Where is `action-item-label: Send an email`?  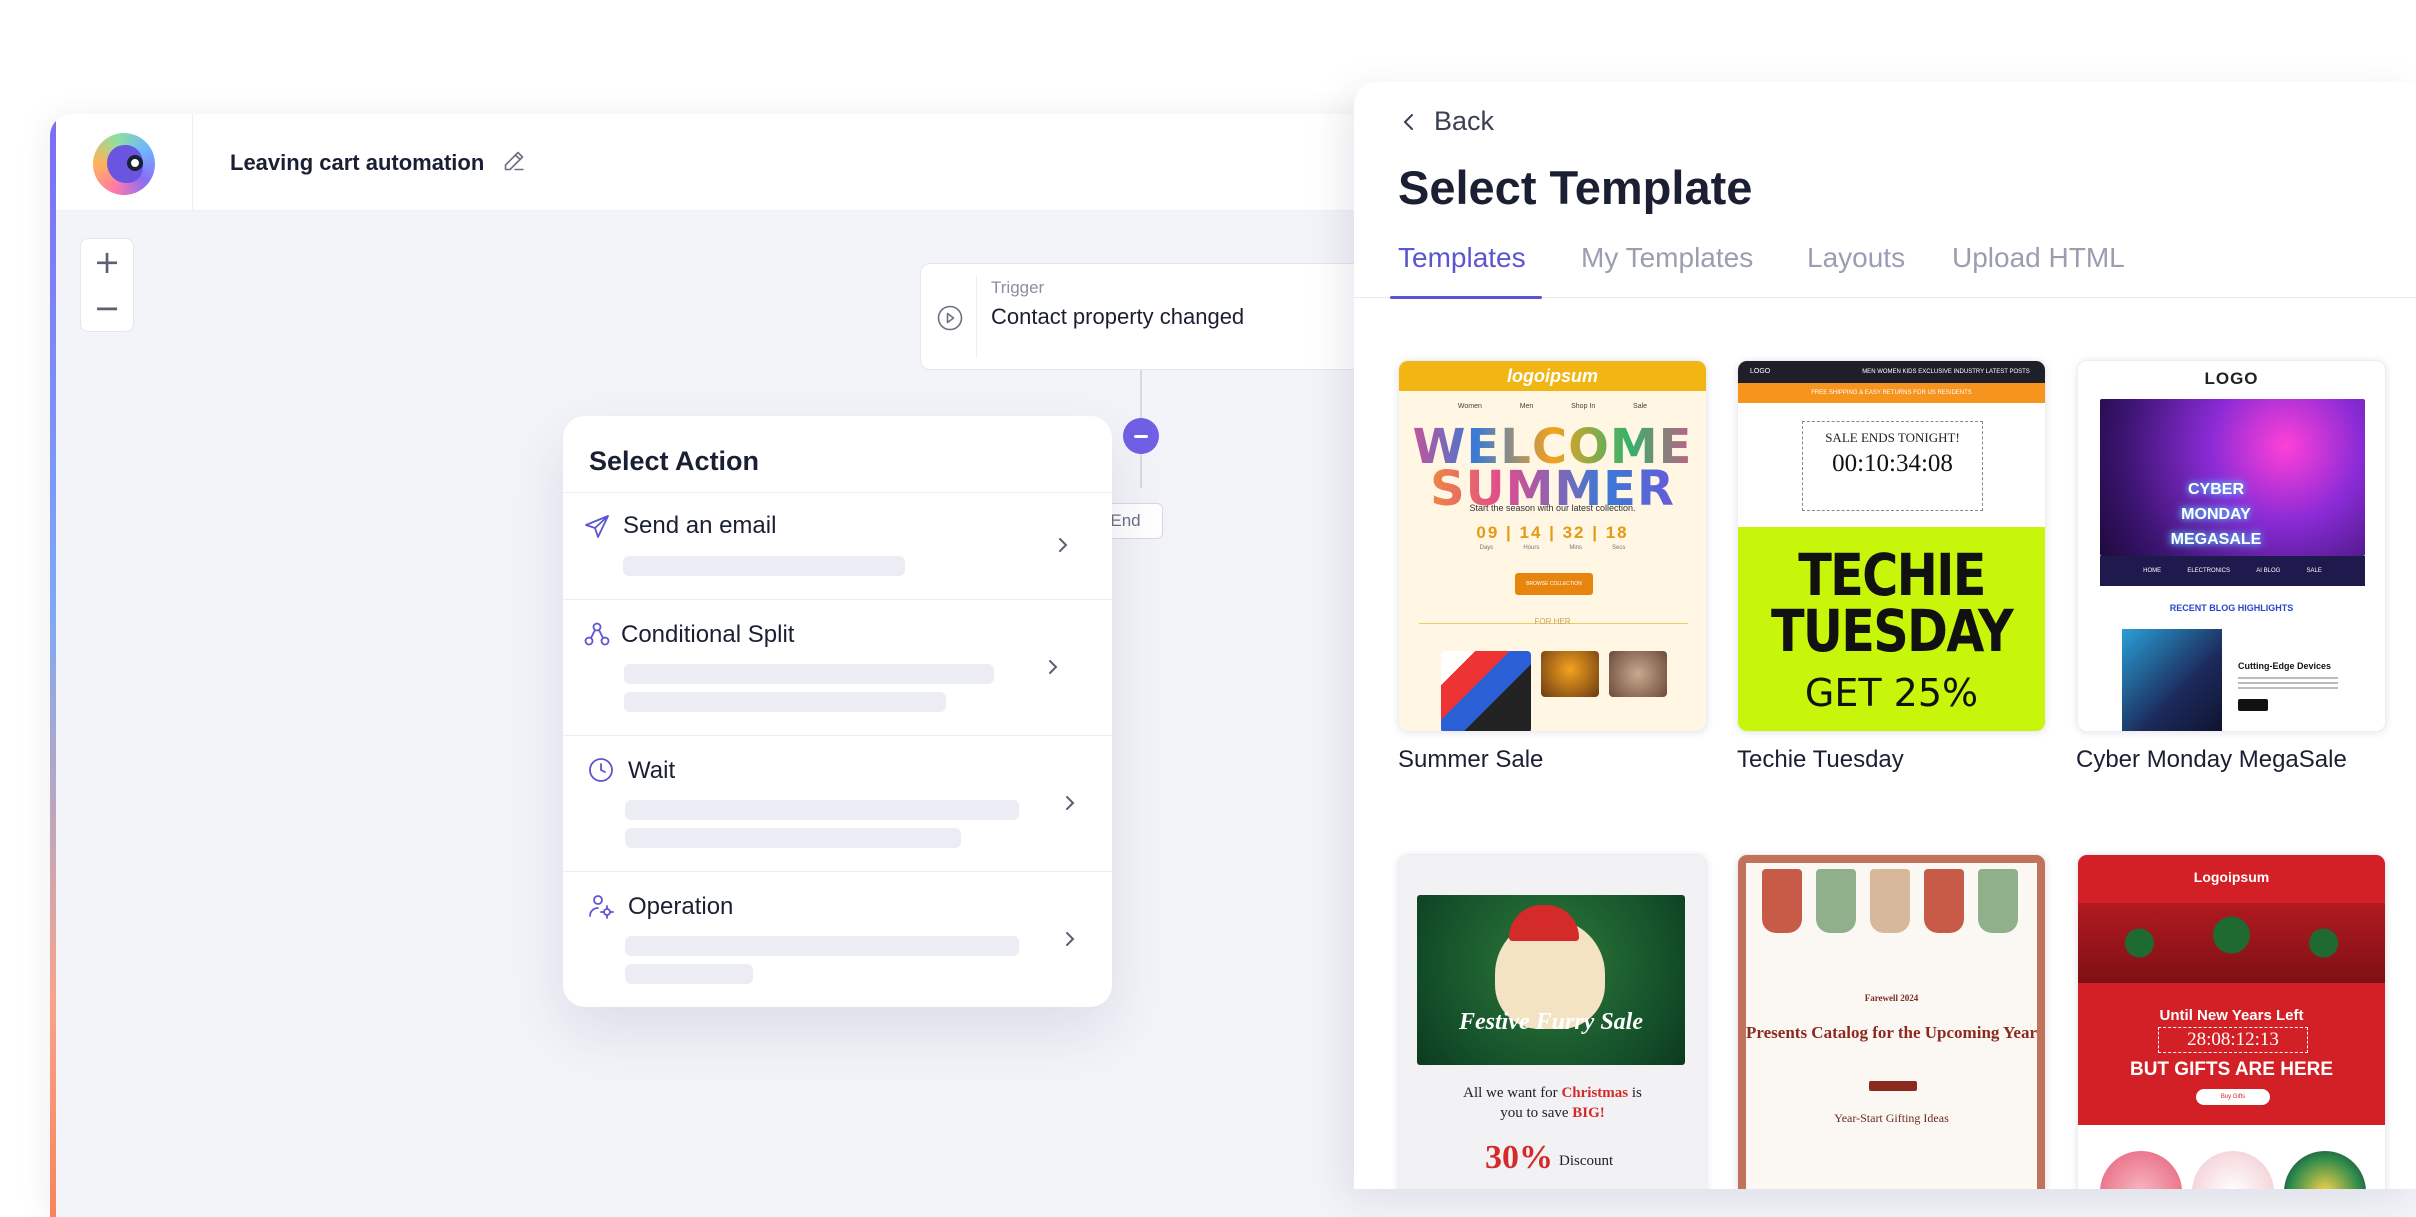 action-item-label: Send an email is located at coordinates (700, 525).